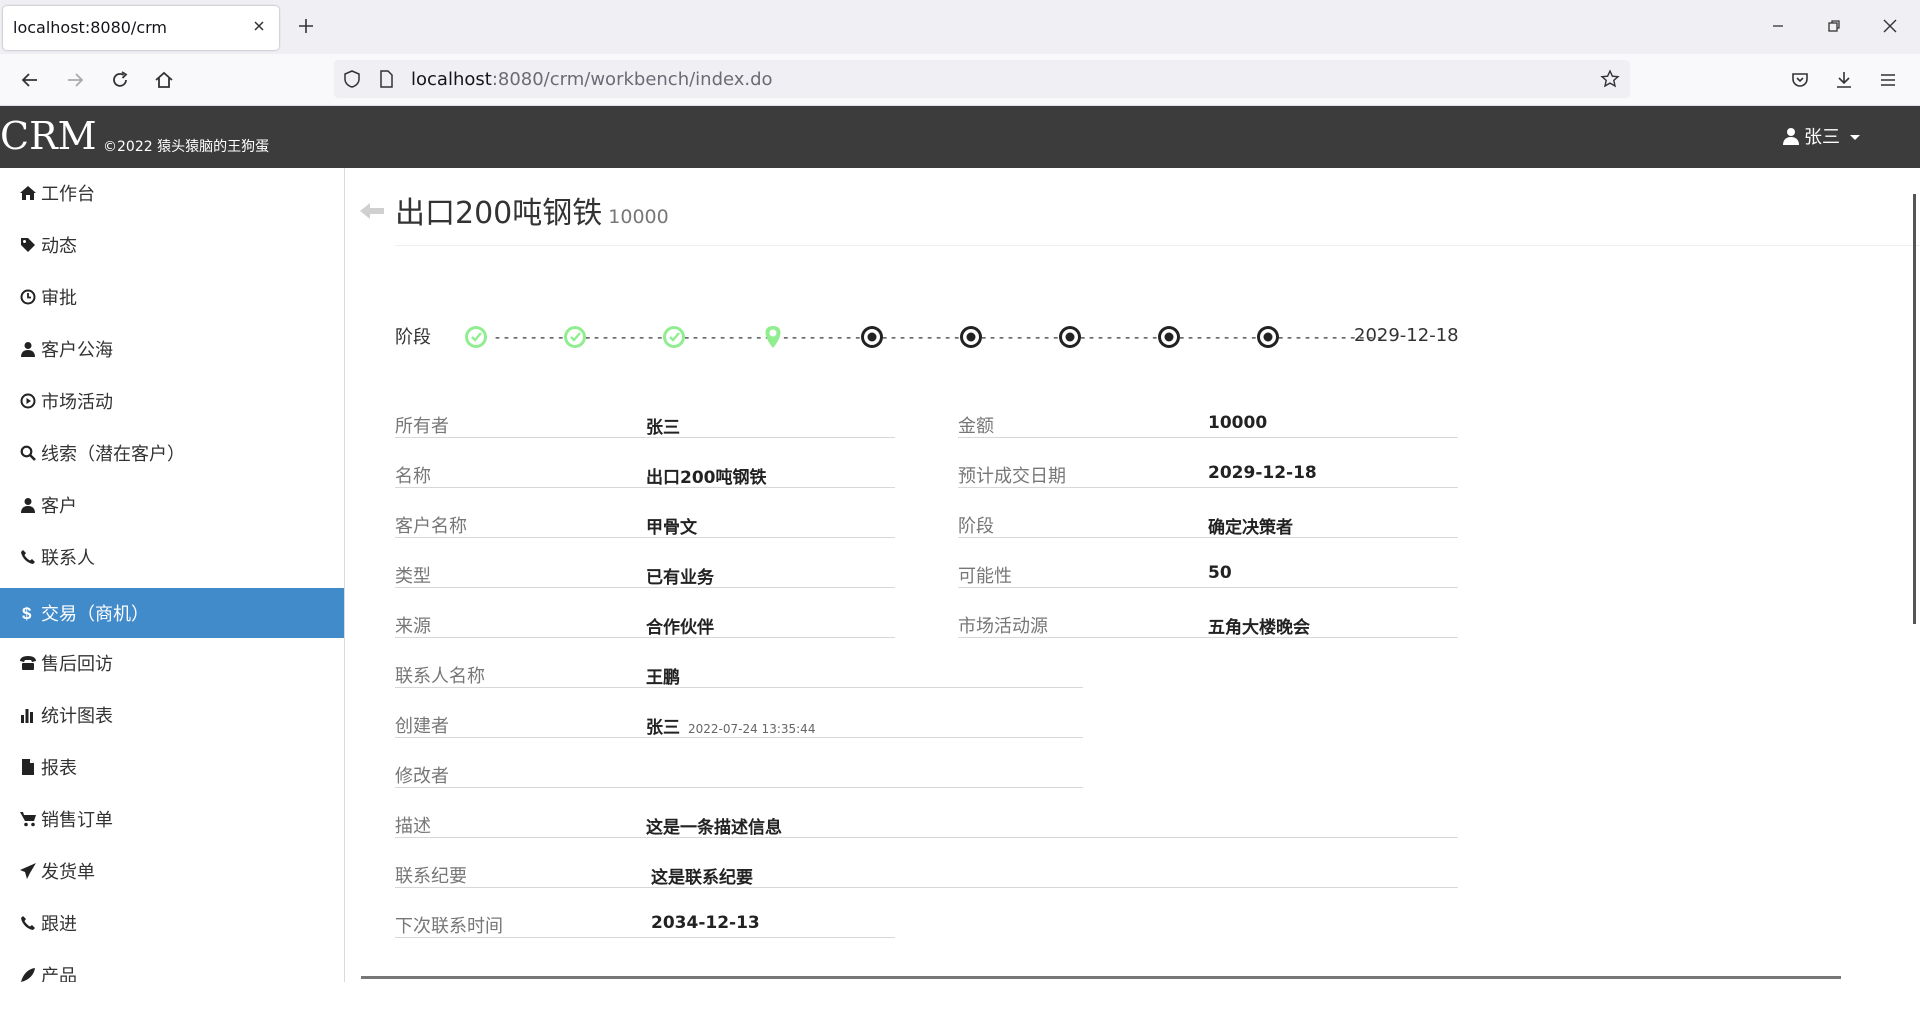  Describe the element at coordinates (1890, 26) in the screenshot. I see `close-window-icon` at that location.